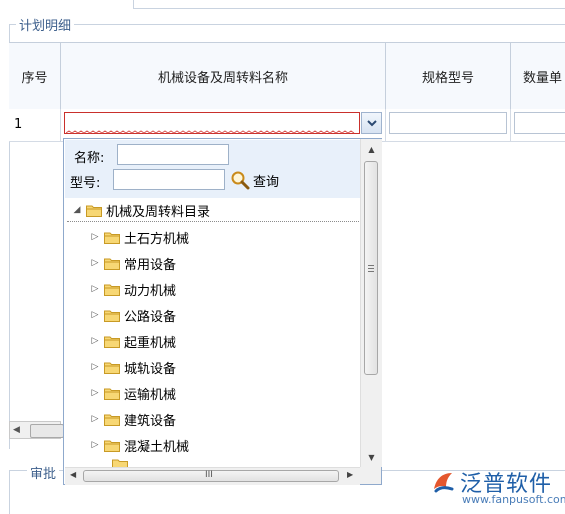 The image size is (565, 514). I want to click on tree-node-highway-equipment: ▷ 公路设备, so click(132, 315).